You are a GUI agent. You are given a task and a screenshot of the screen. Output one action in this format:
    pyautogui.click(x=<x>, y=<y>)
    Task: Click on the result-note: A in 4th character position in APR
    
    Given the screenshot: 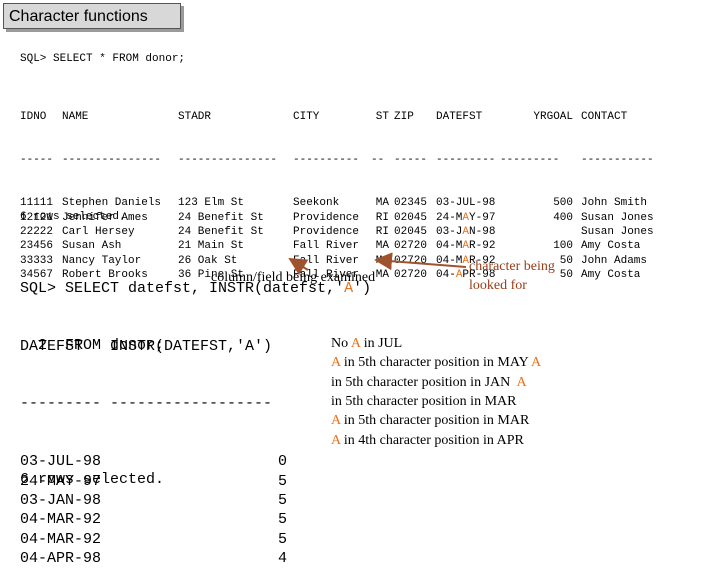 What is the action you would take?
    pyautogui.click(x=427, y=440)
    